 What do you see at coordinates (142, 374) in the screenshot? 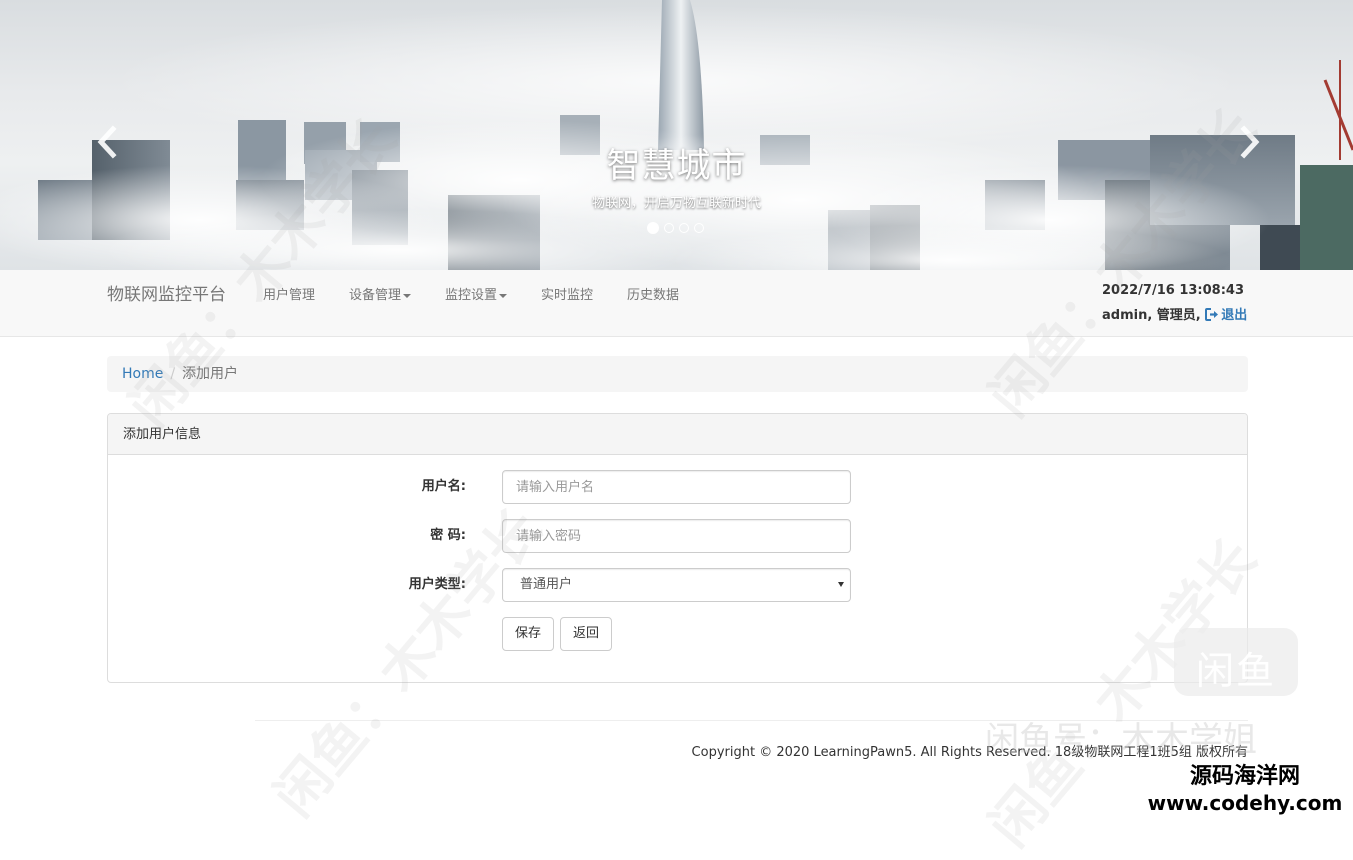
I see `breadcrumb-home-link: Home` at bounding box center [142, 374].